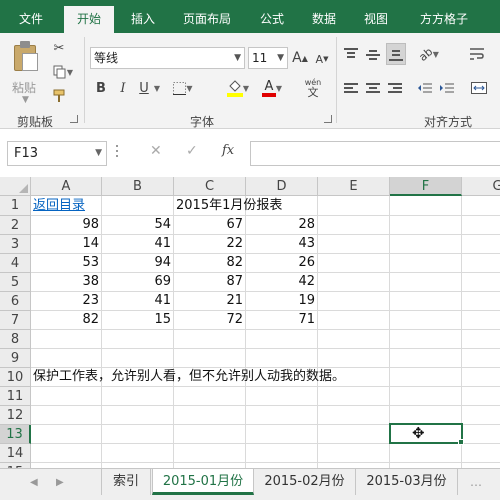 The width and height of the screenshot is (500, 500). Describe the element at coordinates (66, 262) in the screenshot. I see `table-cell: 53` at that location.